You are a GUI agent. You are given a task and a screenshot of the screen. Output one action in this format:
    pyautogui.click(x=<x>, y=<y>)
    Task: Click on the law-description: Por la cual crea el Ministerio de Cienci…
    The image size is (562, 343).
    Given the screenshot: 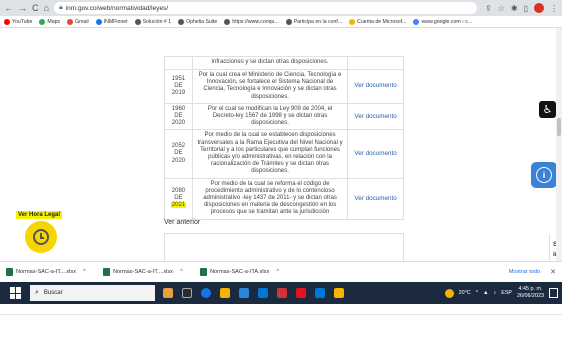 What is the action you would take?
    pyautogui.click(x=270, y=86)
    